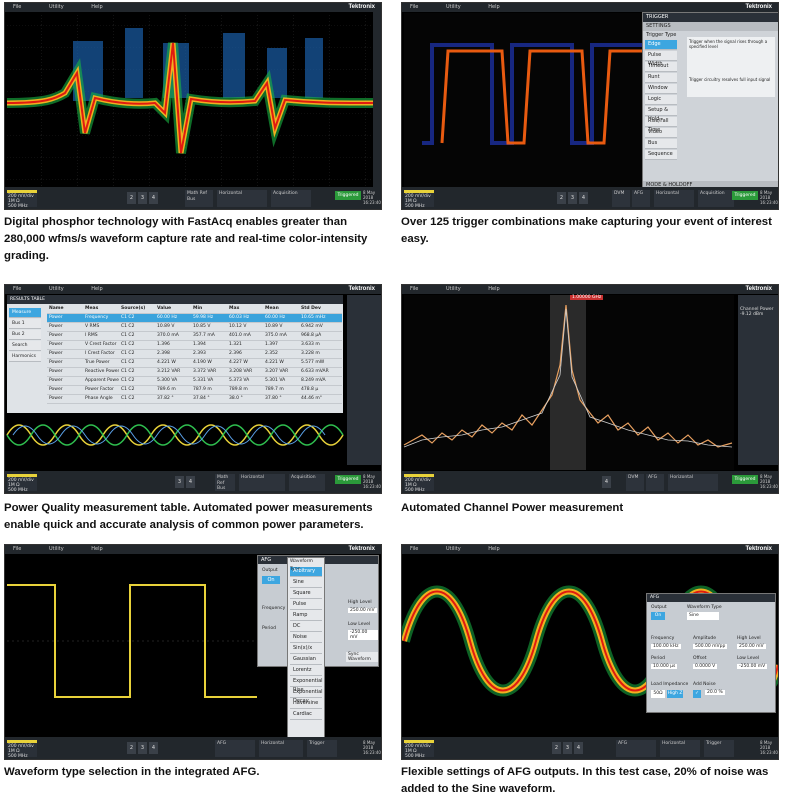 This screenshot has height=798, width=785. What do you see at coordinates (661, 78) in the screenshot?
I see `trigger-type-runt: Runt` at bounding box center [661, 78].